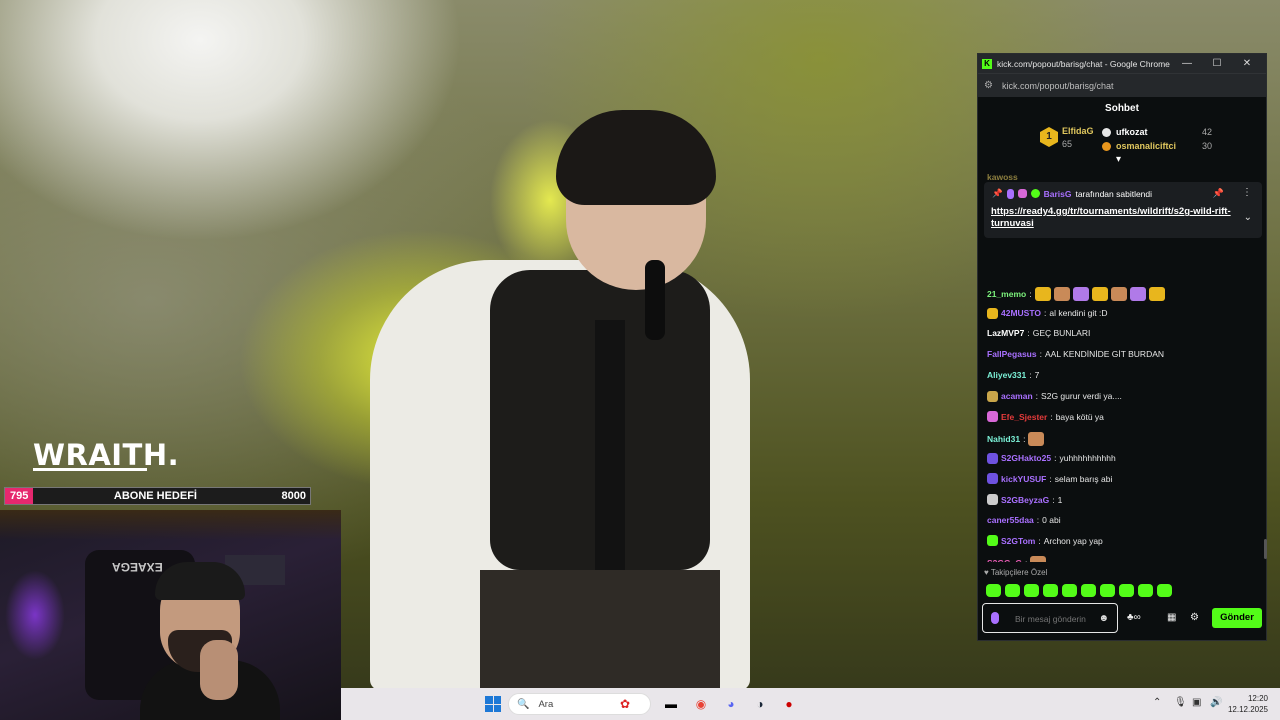 The width and height of the screenshot is (1280, 720). Describe the element at coordinates (1024, 417) in the screenshot. I see `chat-username: Efe_Sjester` at that location.